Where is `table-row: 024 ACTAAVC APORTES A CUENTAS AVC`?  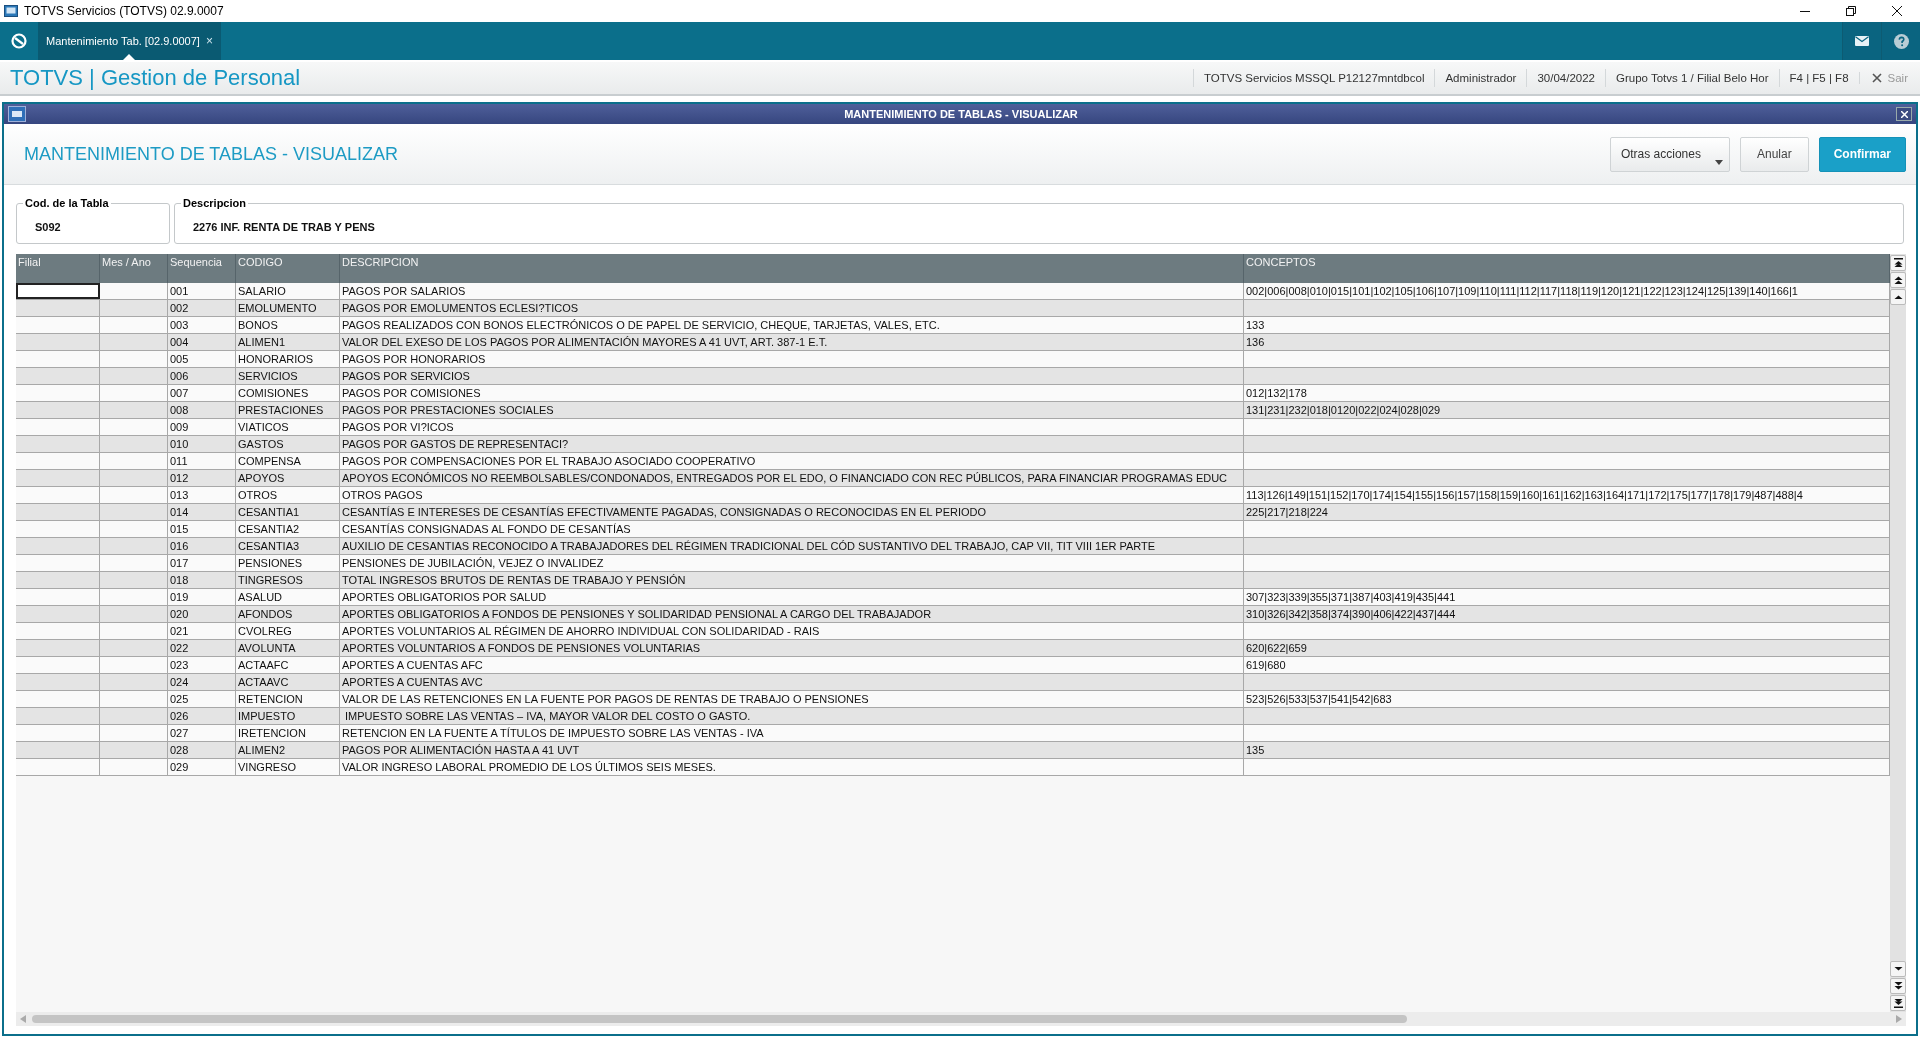 table-row: 024 ACTAAVC APORTES A CUENTAS AVC is located at coordinates (953, 682).